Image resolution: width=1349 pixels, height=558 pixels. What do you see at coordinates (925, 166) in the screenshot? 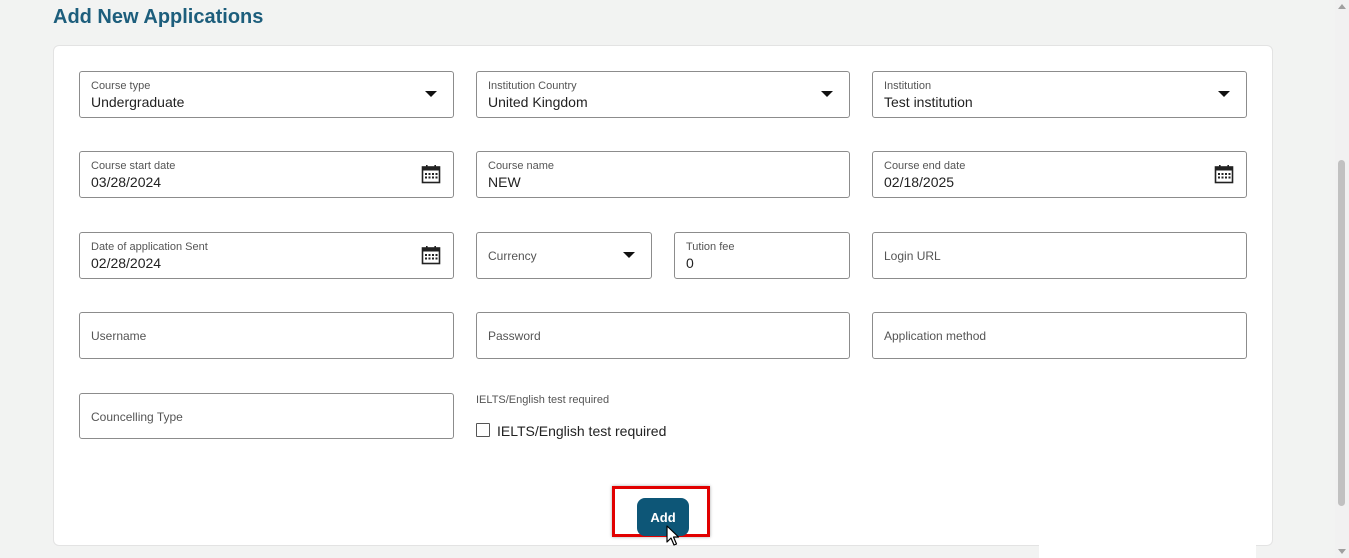
I see `course-end-date-label: Course end date` at bounding box center [925, 166].